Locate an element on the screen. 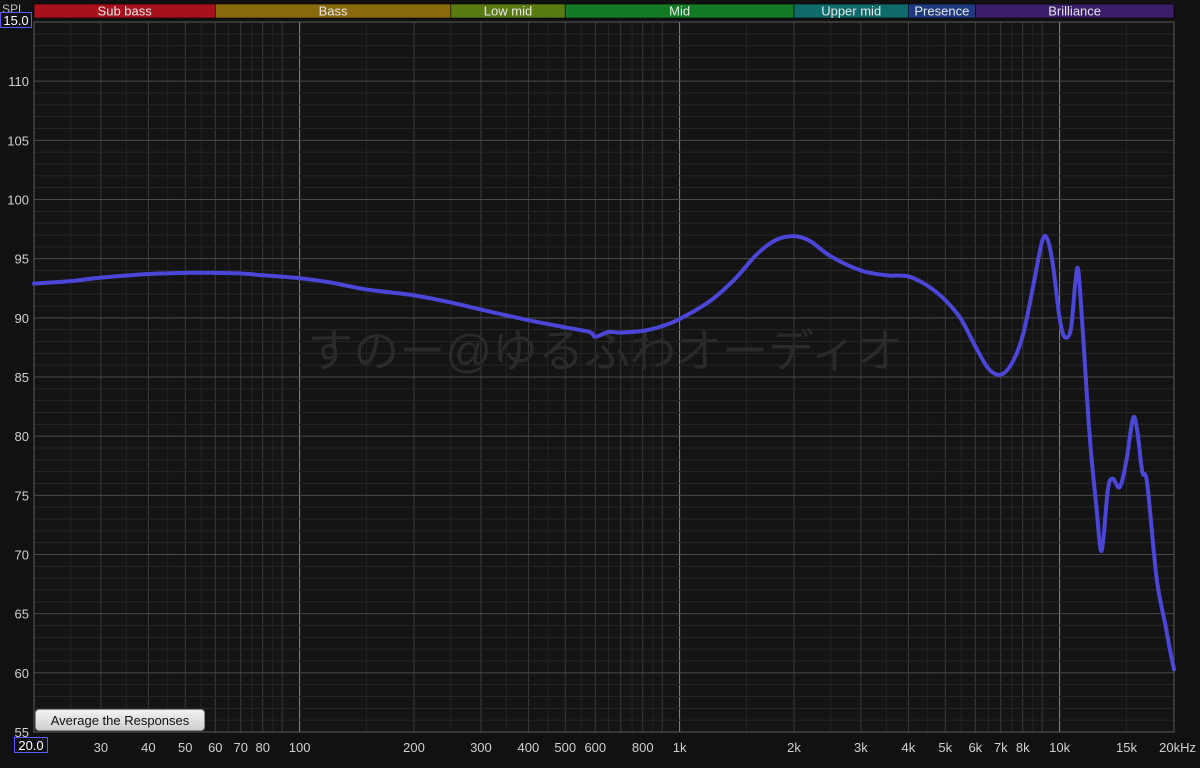 This screenshot has width=1200, height=768. y-tick-label: 80 is located at coordinates (22, 436).